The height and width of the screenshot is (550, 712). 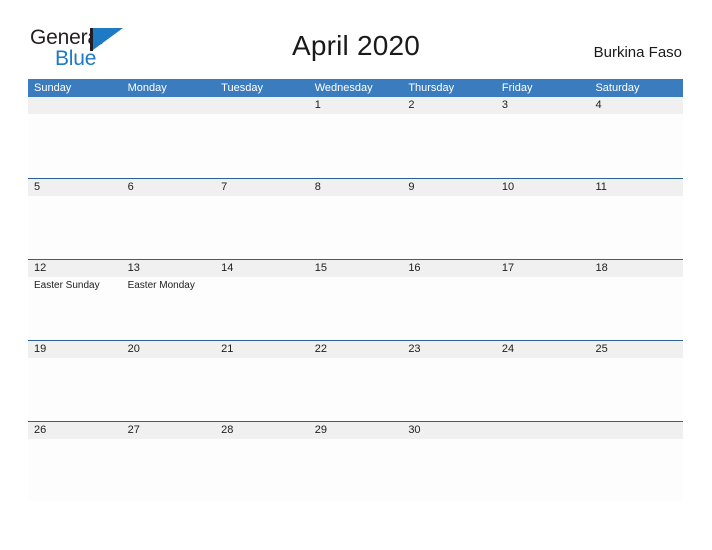 What do you see at coordinates (449, 137) in the screenshot?
I see `calendar-day-cell: 2` at bounding box center [449, 137].